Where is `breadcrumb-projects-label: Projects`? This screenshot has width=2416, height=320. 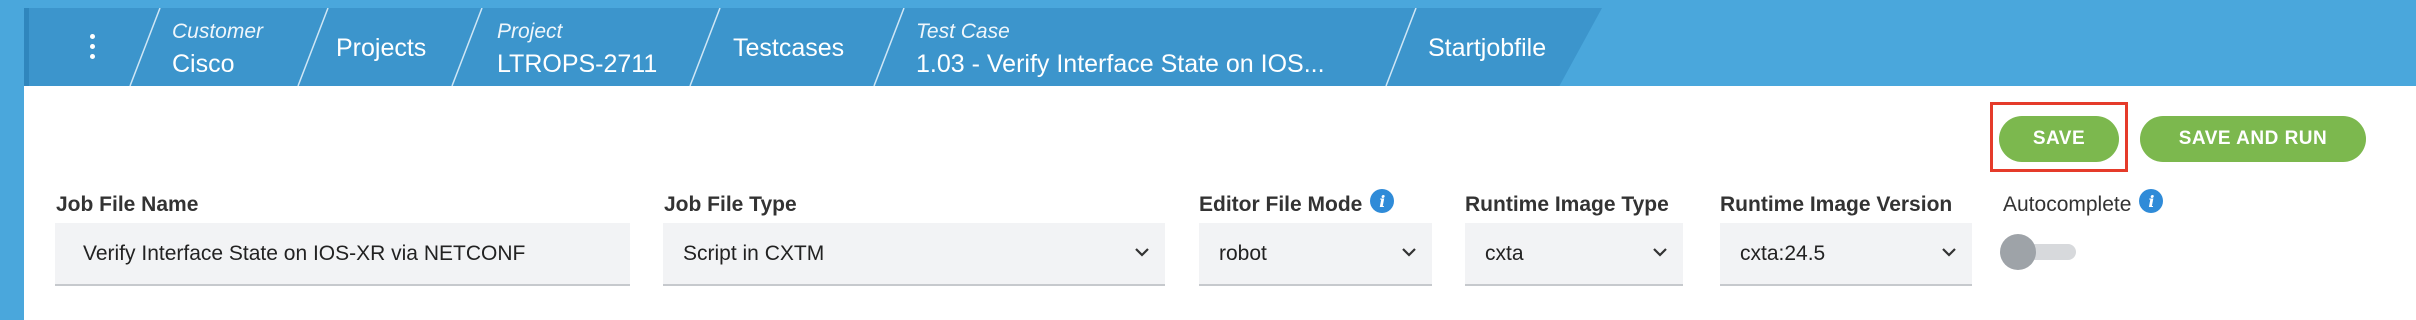 breadcrumb-projects-label: Projects is located at coordinates (381, 48).